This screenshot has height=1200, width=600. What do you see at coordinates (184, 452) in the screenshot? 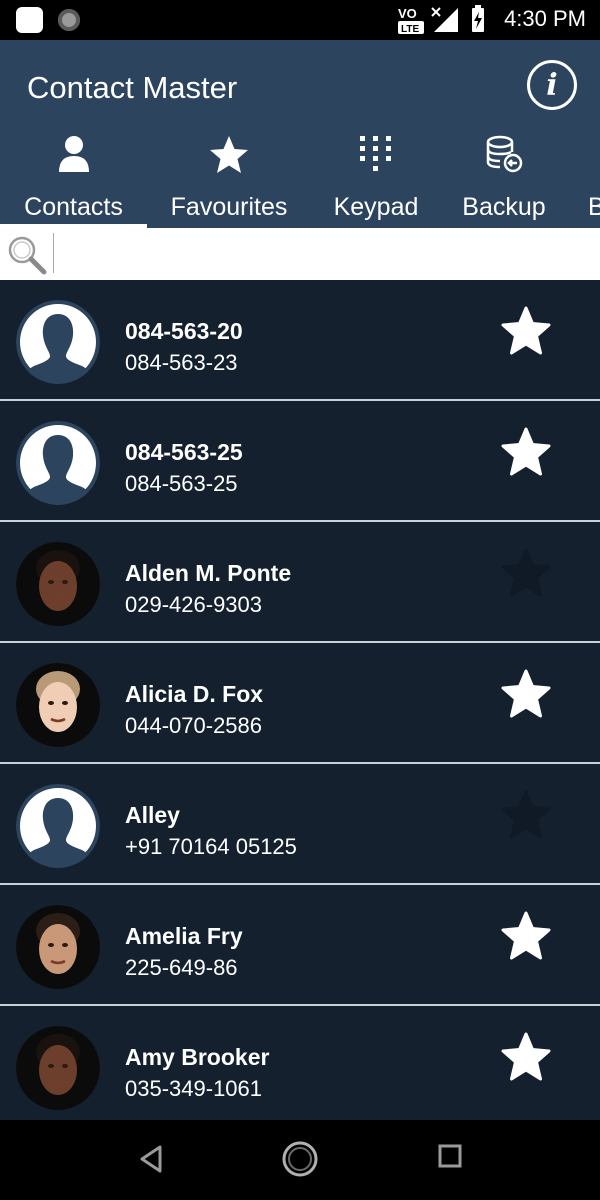
I see `contact-name: 084-563-25` at bounding box center [184, 452].